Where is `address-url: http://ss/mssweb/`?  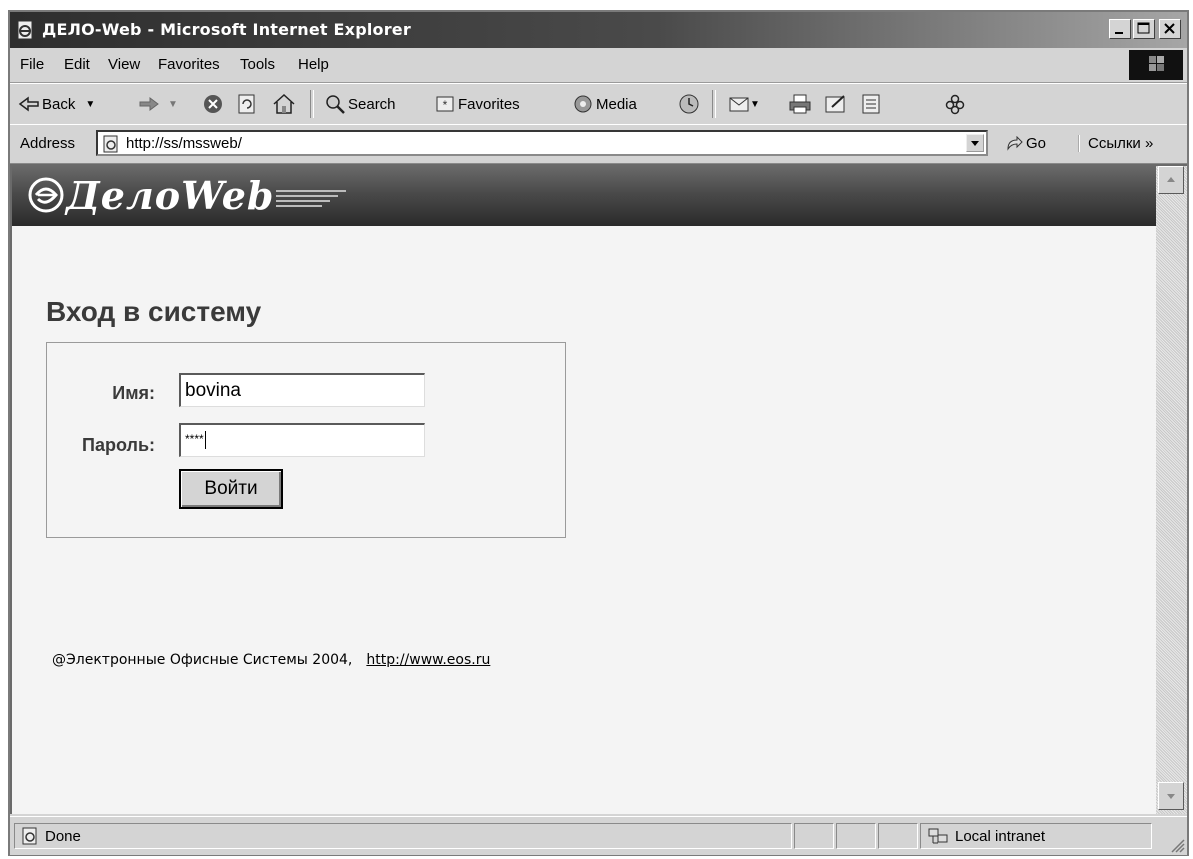
address-url: http://ss/mssweb/ is located at coordinates (184, 143).